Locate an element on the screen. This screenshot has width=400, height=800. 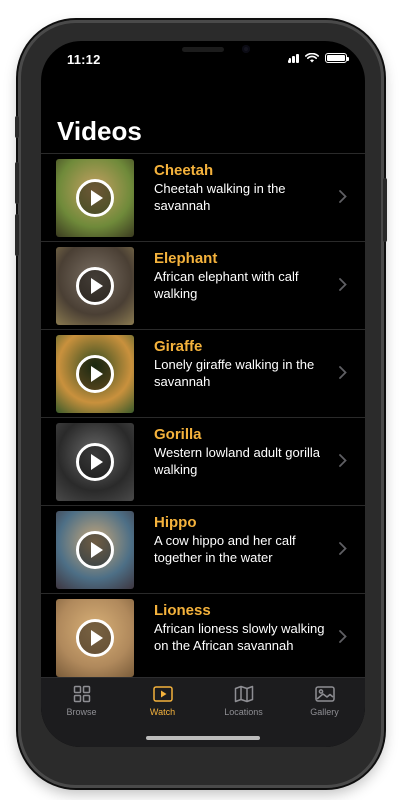
item-title: Lioness is located at coordinates (182, 610).